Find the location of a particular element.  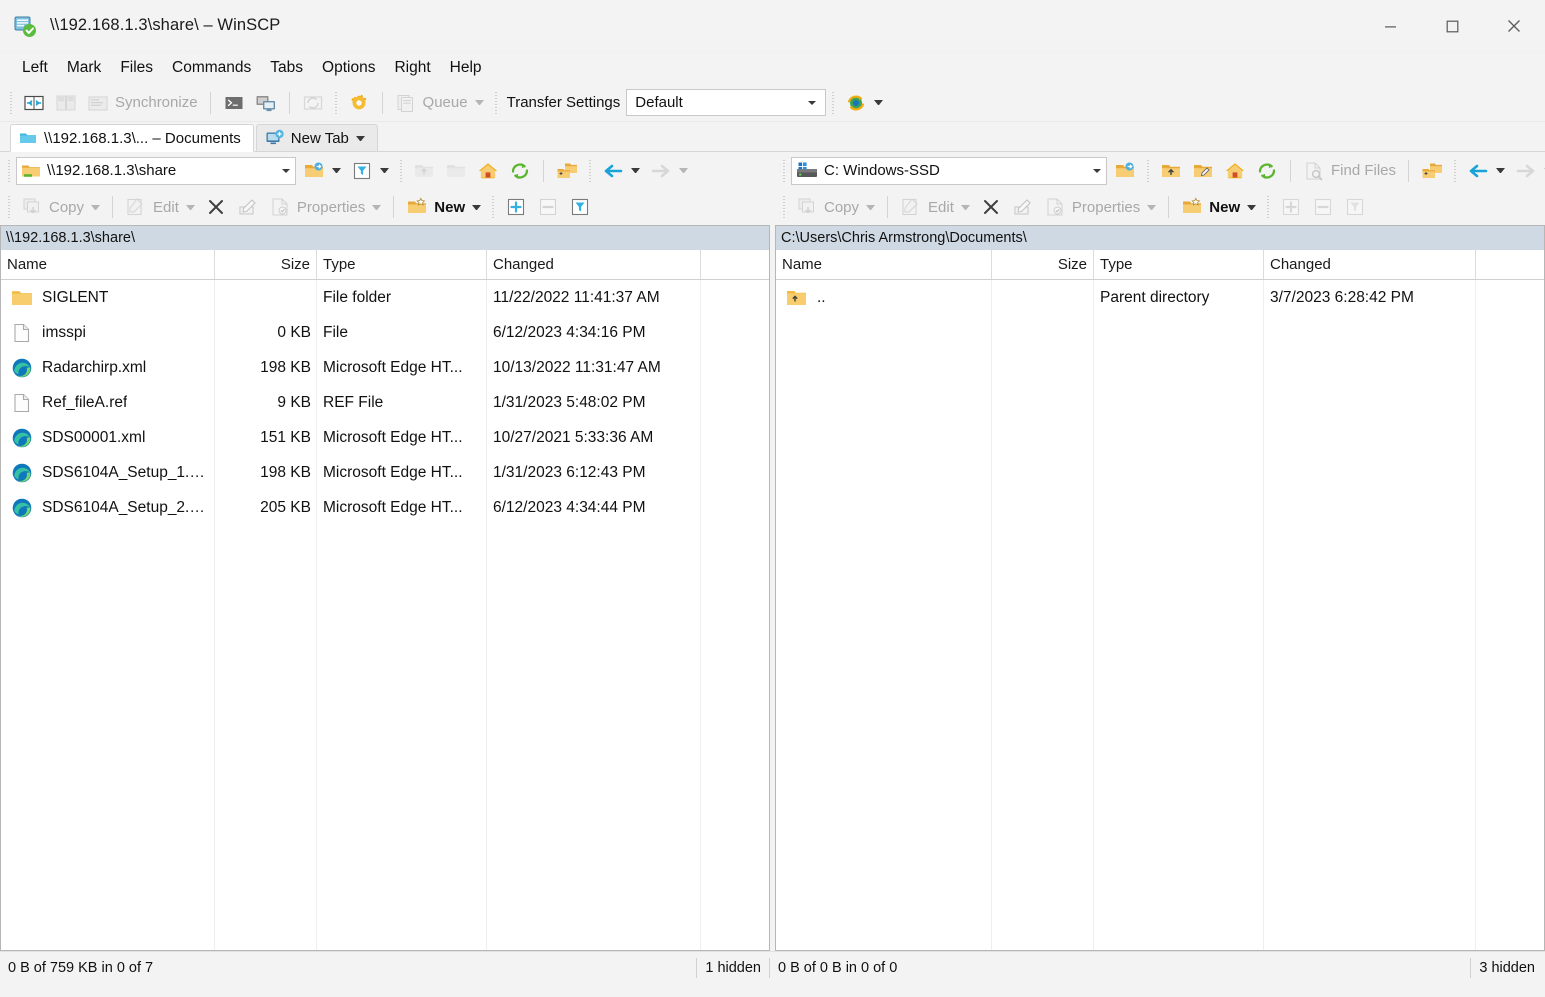

maximize-button is located at coordinates (1452, 26).